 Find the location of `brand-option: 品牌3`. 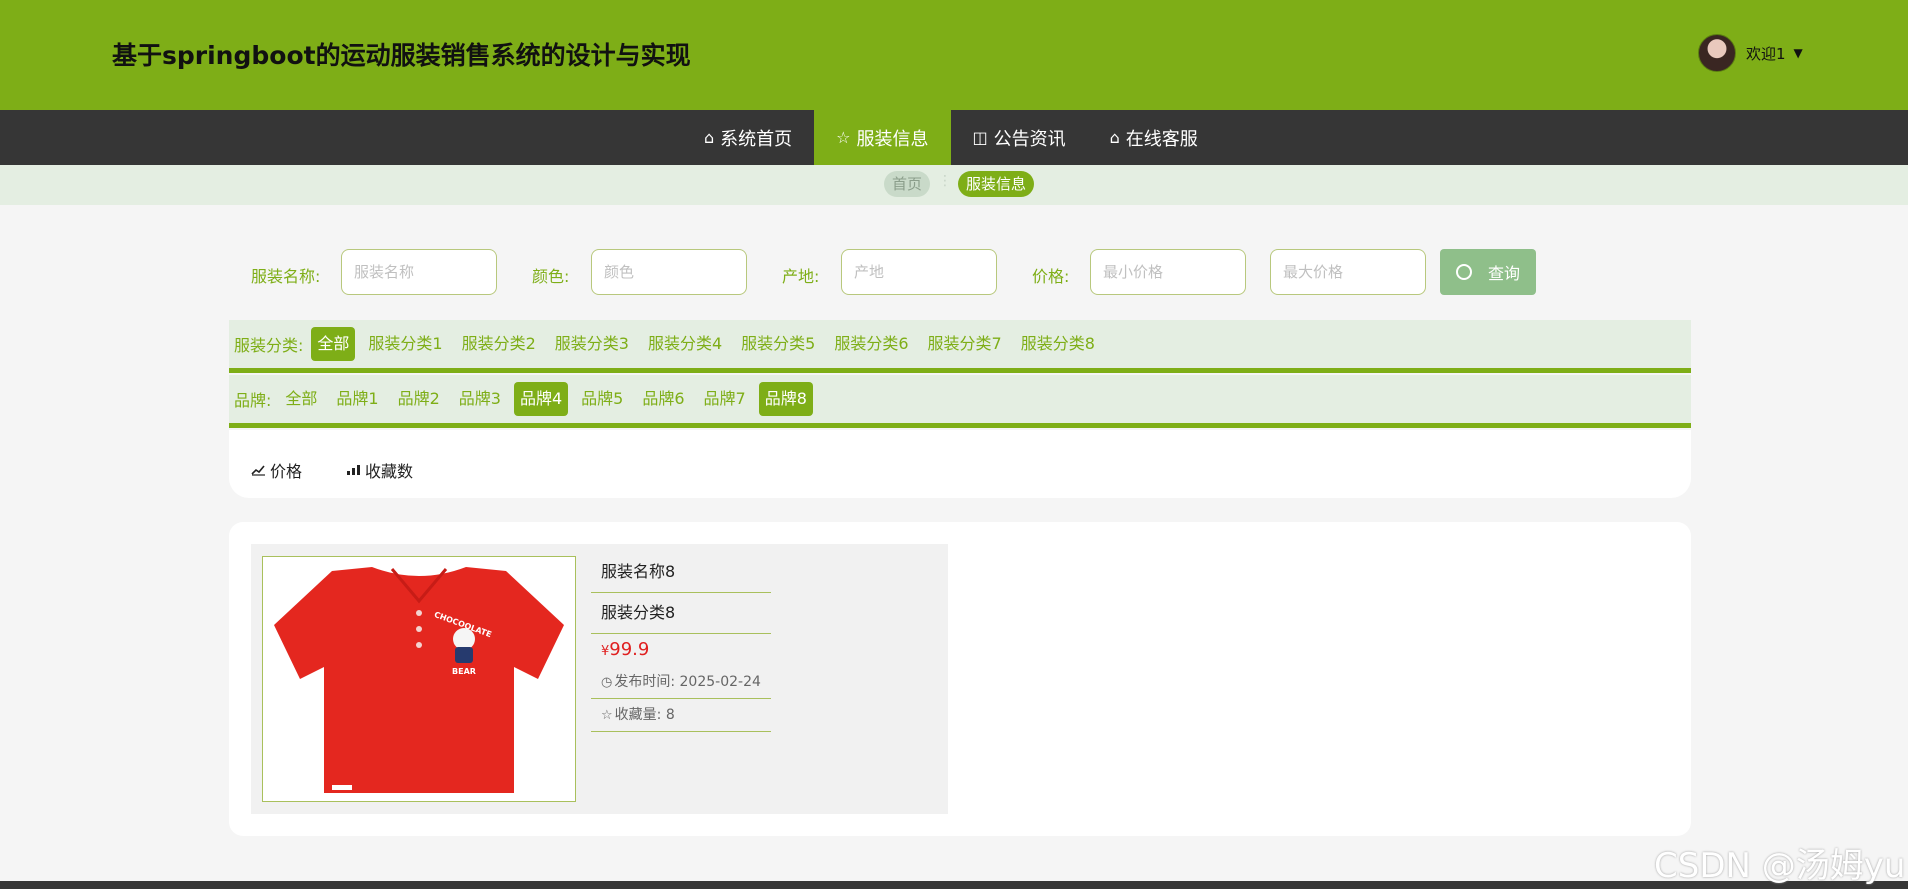

brand-option: 品牌3 is located at coordinates (480, 399).